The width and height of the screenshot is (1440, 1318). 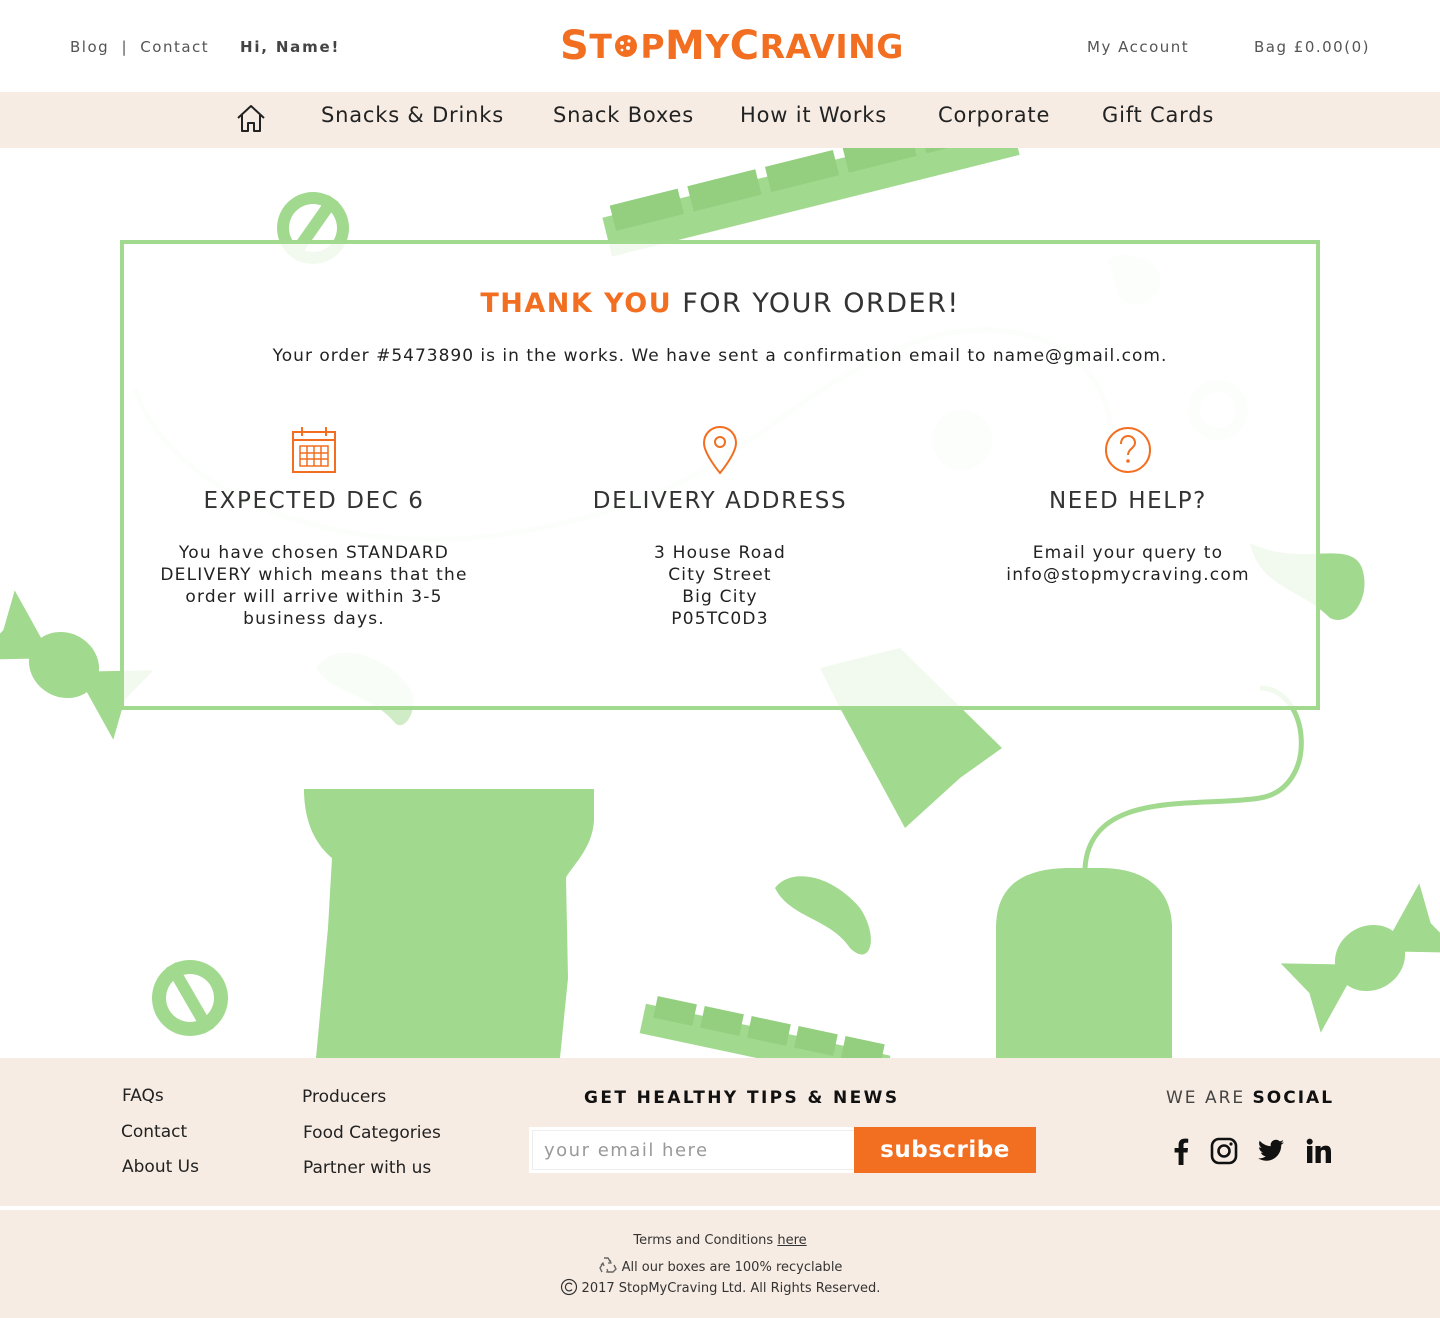 What do you see at coordinates (685, 46) in the screenshot?
I see `logo-letter: M` at bounding box center [685, 46].